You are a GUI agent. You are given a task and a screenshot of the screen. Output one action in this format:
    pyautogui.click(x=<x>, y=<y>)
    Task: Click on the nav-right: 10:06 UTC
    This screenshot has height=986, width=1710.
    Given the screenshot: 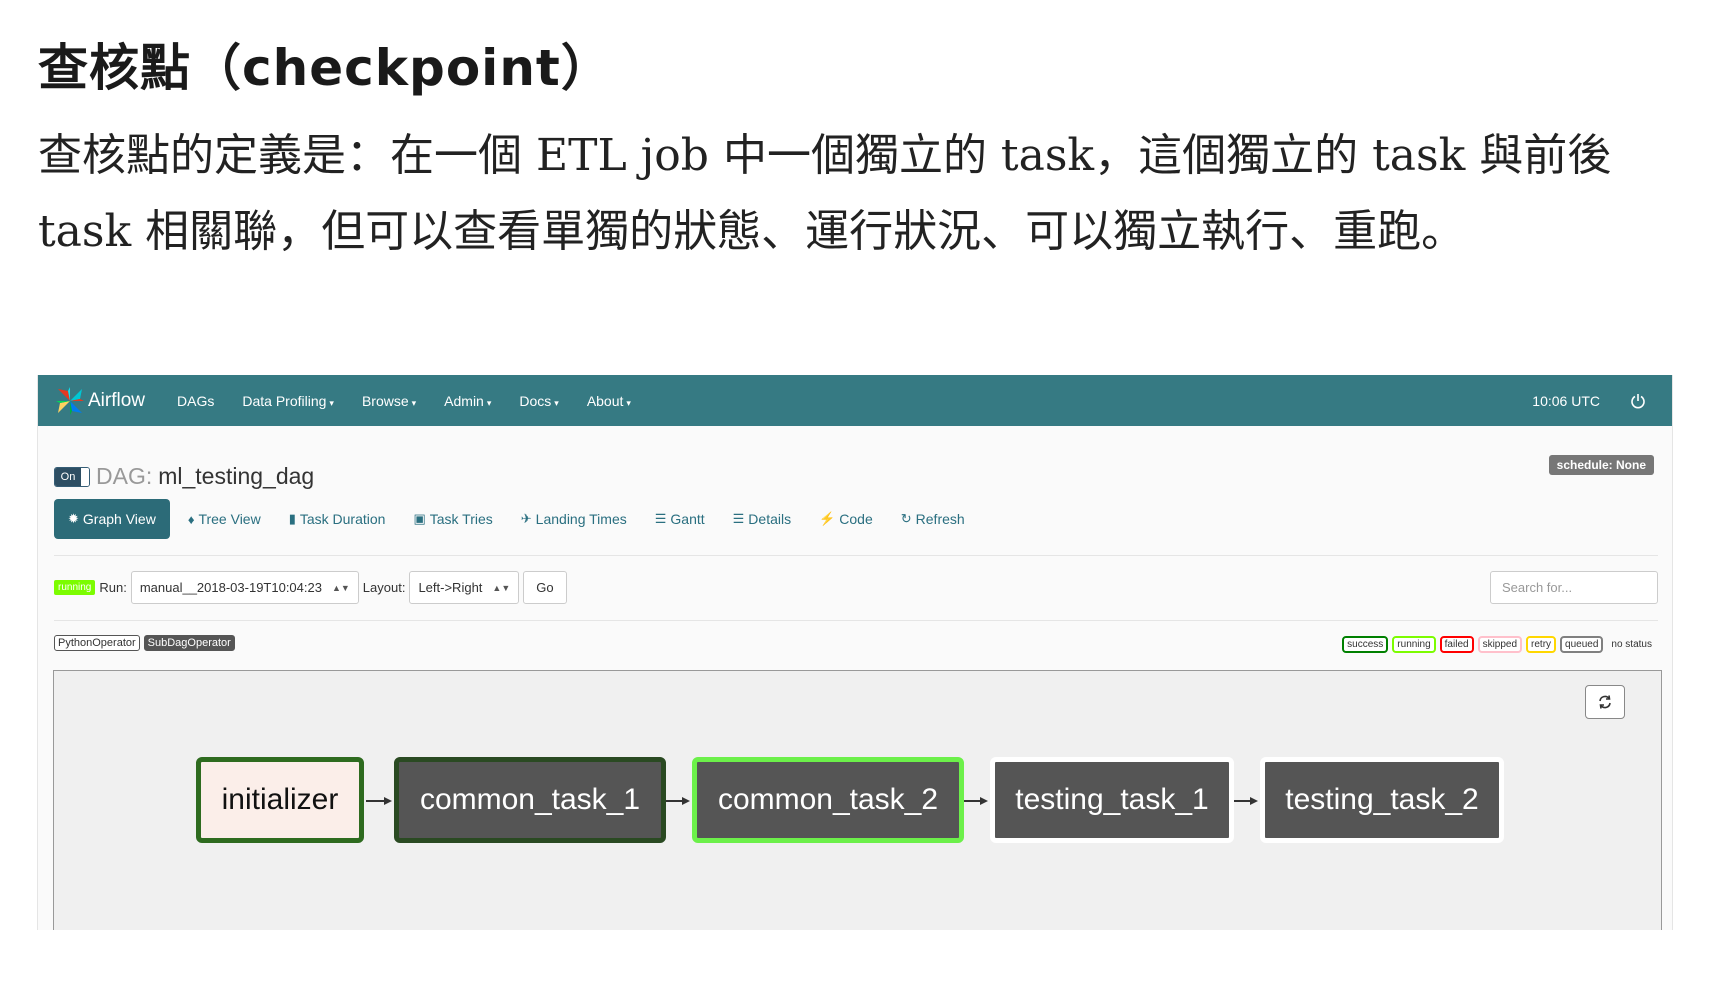 What is the action you would take?
    pyautogui.click(x=1602, y=401)
    